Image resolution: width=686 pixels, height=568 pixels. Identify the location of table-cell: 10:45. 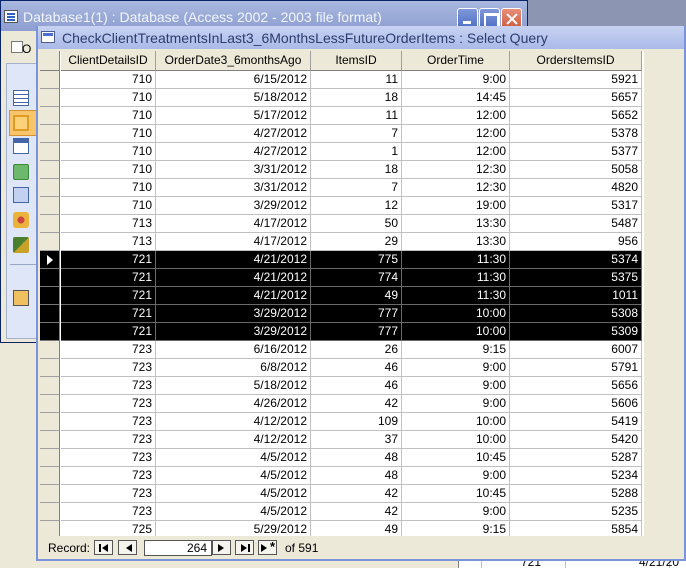
(456, 494).